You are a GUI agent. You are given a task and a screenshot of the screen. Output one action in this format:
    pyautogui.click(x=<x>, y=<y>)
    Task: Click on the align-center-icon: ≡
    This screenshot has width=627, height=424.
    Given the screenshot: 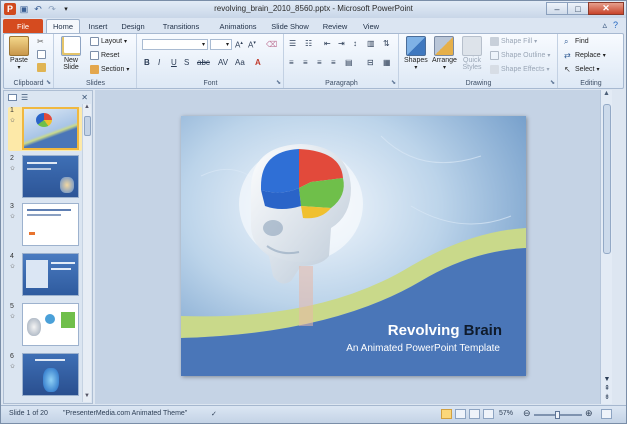 What is the action you would take?
    pyautogui.click(x=305, y=62)
    